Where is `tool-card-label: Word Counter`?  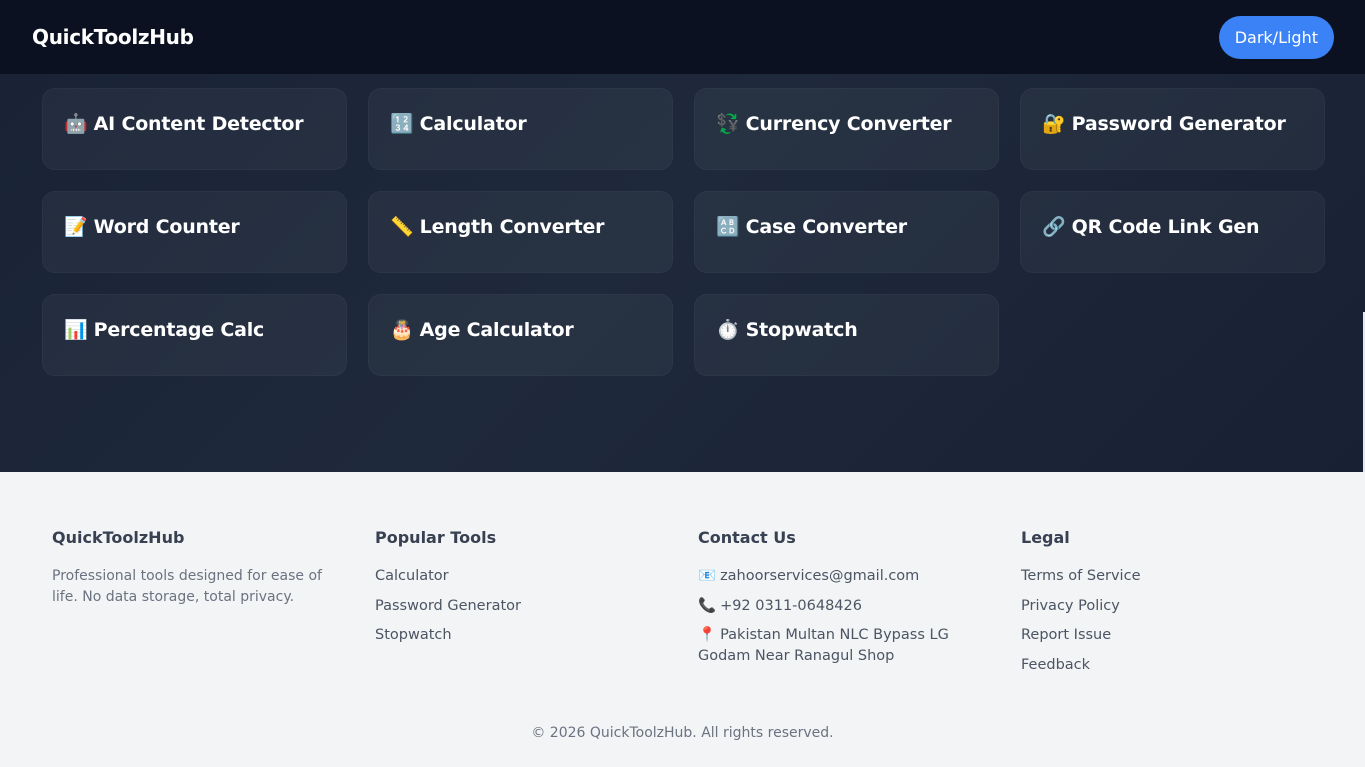
tool-card-label: Word Counter is located at coordinates (166, 227).